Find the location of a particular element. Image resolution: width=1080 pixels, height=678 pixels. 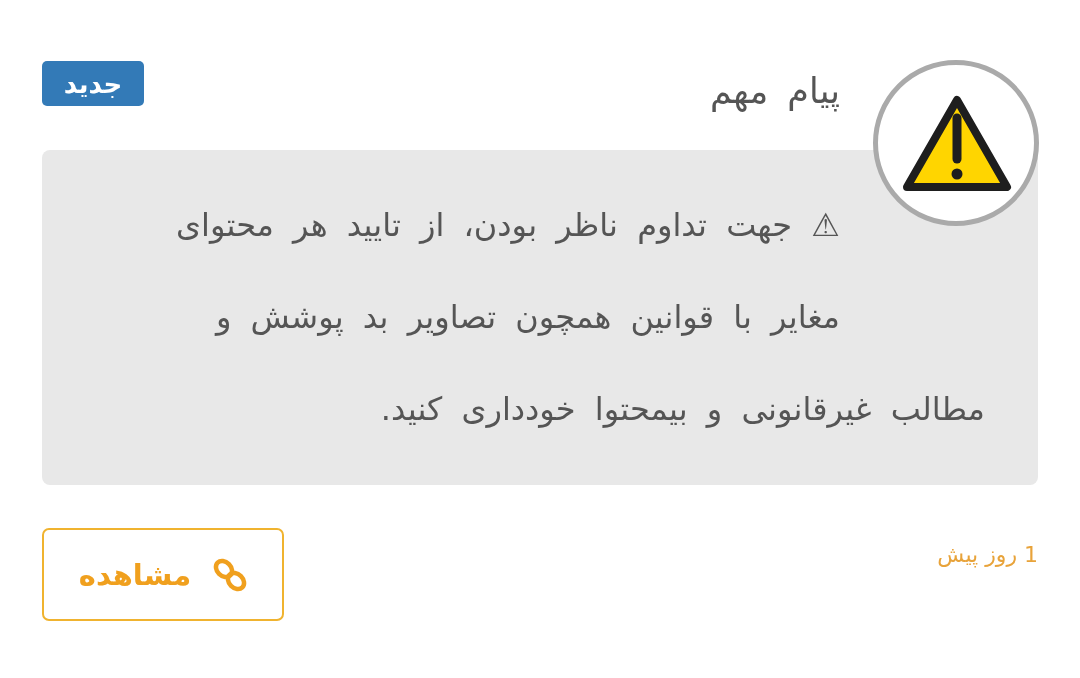

warning-icon is located at coordinates (956, 143).